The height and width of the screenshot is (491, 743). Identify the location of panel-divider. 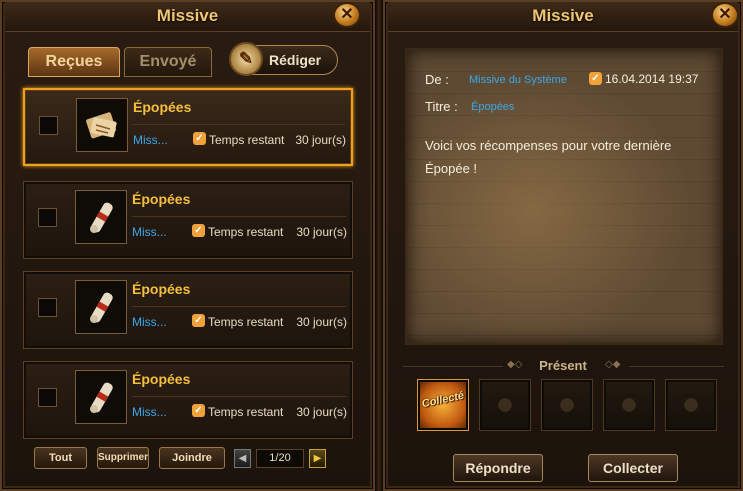
(379, 245).